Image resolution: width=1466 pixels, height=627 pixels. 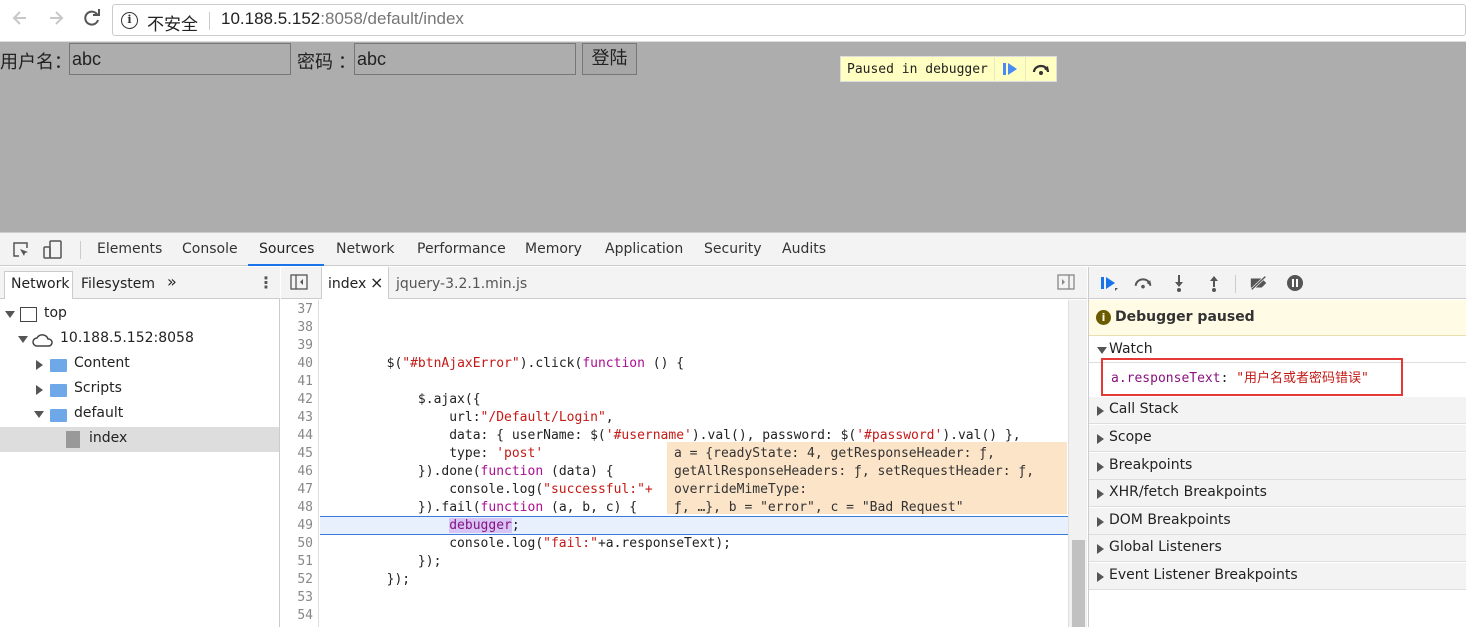 I want to click on line-number: 52, so click(x=305, y=579).